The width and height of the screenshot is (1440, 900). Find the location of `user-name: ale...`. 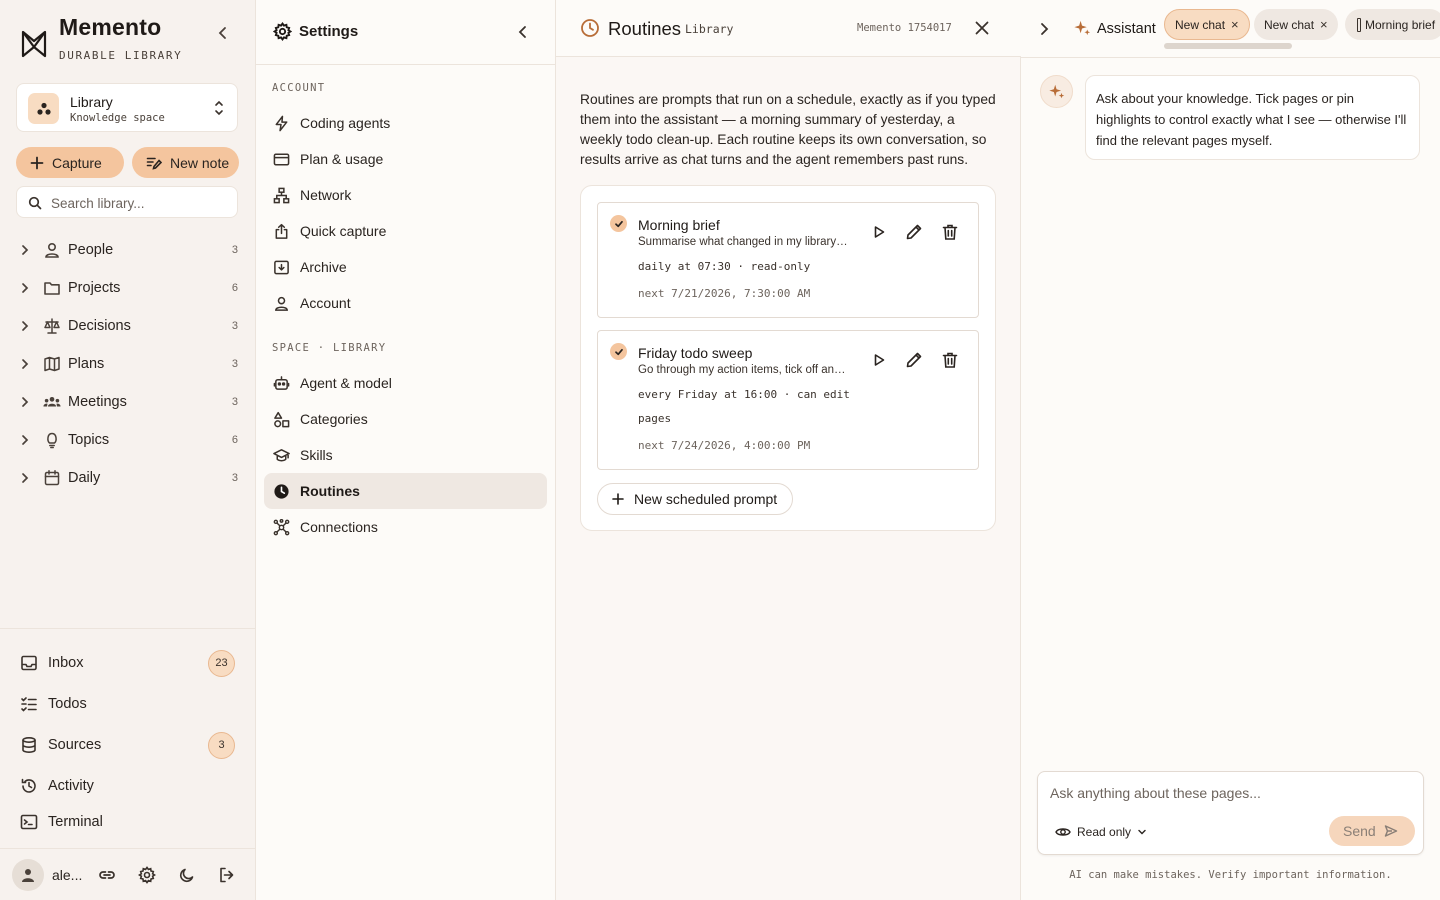

user-name: ale... is located at coordinates (67, 875).